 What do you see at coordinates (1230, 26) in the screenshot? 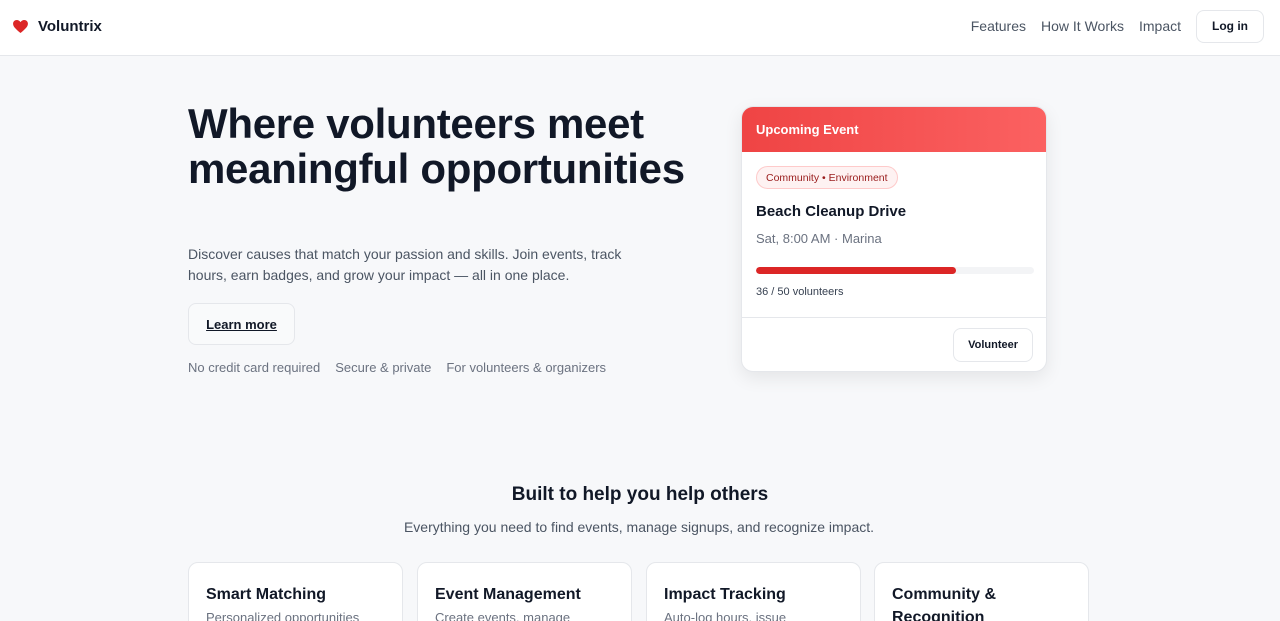
I see `login-button: Log in` at bounding box center [1230, 26].